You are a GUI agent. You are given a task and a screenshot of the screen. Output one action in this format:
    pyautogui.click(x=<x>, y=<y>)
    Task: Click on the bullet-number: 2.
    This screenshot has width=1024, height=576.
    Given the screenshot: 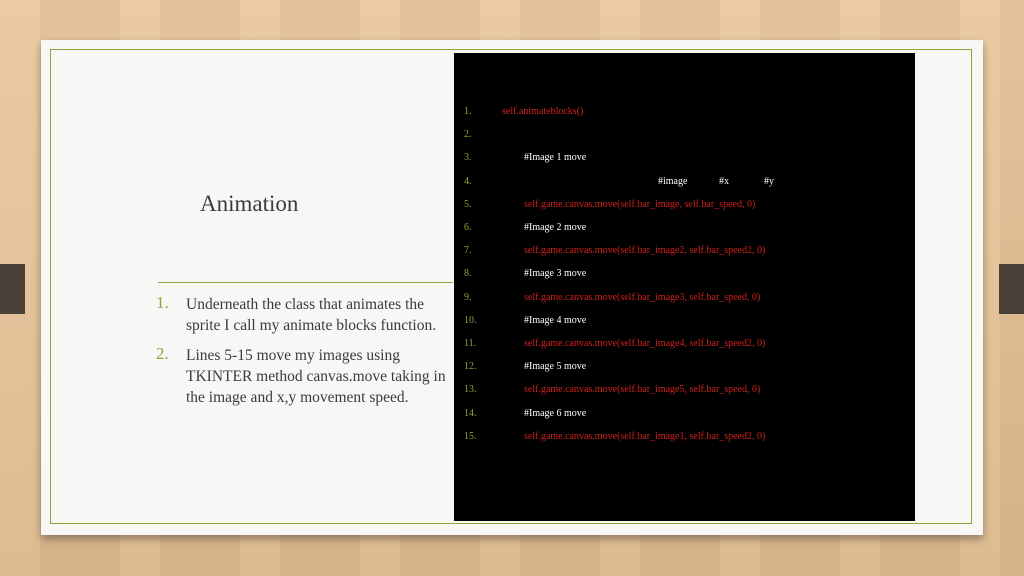 What is the action you would take?
    pyautogui.click(x=162, y=353)
    